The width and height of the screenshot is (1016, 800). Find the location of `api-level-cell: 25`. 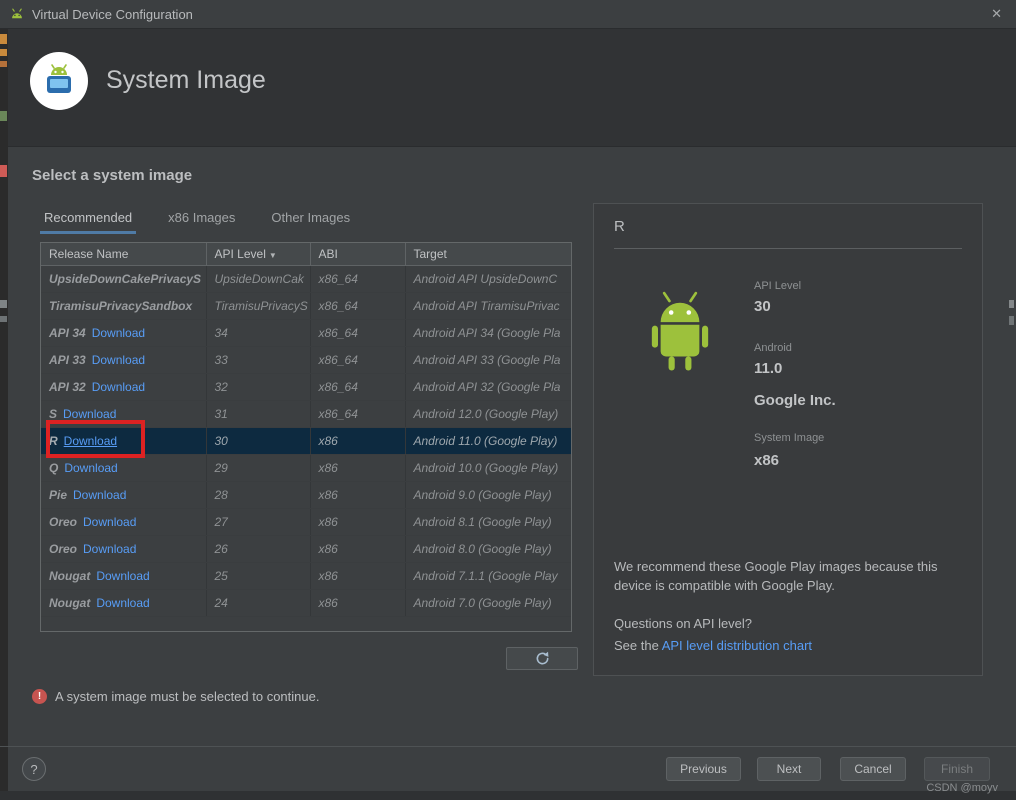

api-level-cell: 25 is located at coordinates (258, 576).